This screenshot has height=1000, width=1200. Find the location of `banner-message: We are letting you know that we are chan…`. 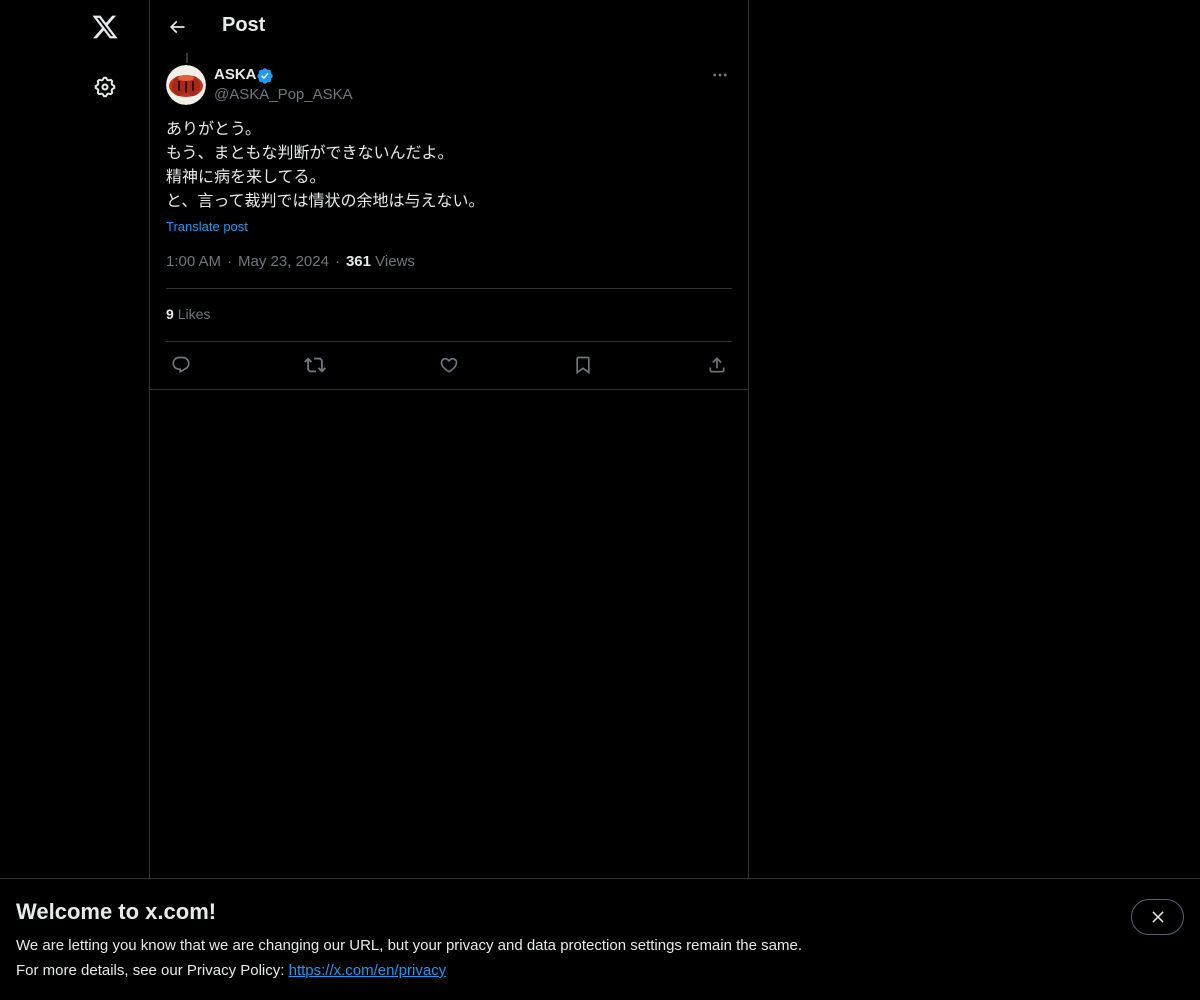

banner-message: We are letting you know that we are chan… is located at coordinates (409, 945).